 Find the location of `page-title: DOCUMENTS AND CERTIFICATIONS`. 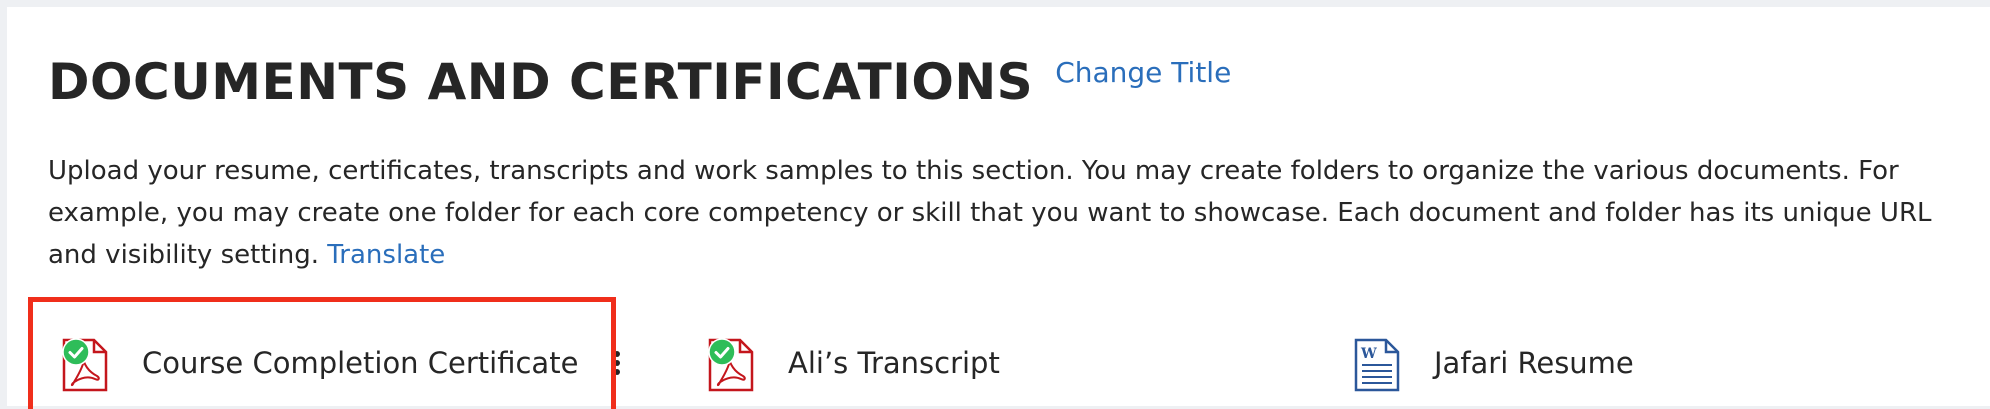

page-title: DOCUMENTS AND CERTIFICATIONS is located at coordinates (541, 82).